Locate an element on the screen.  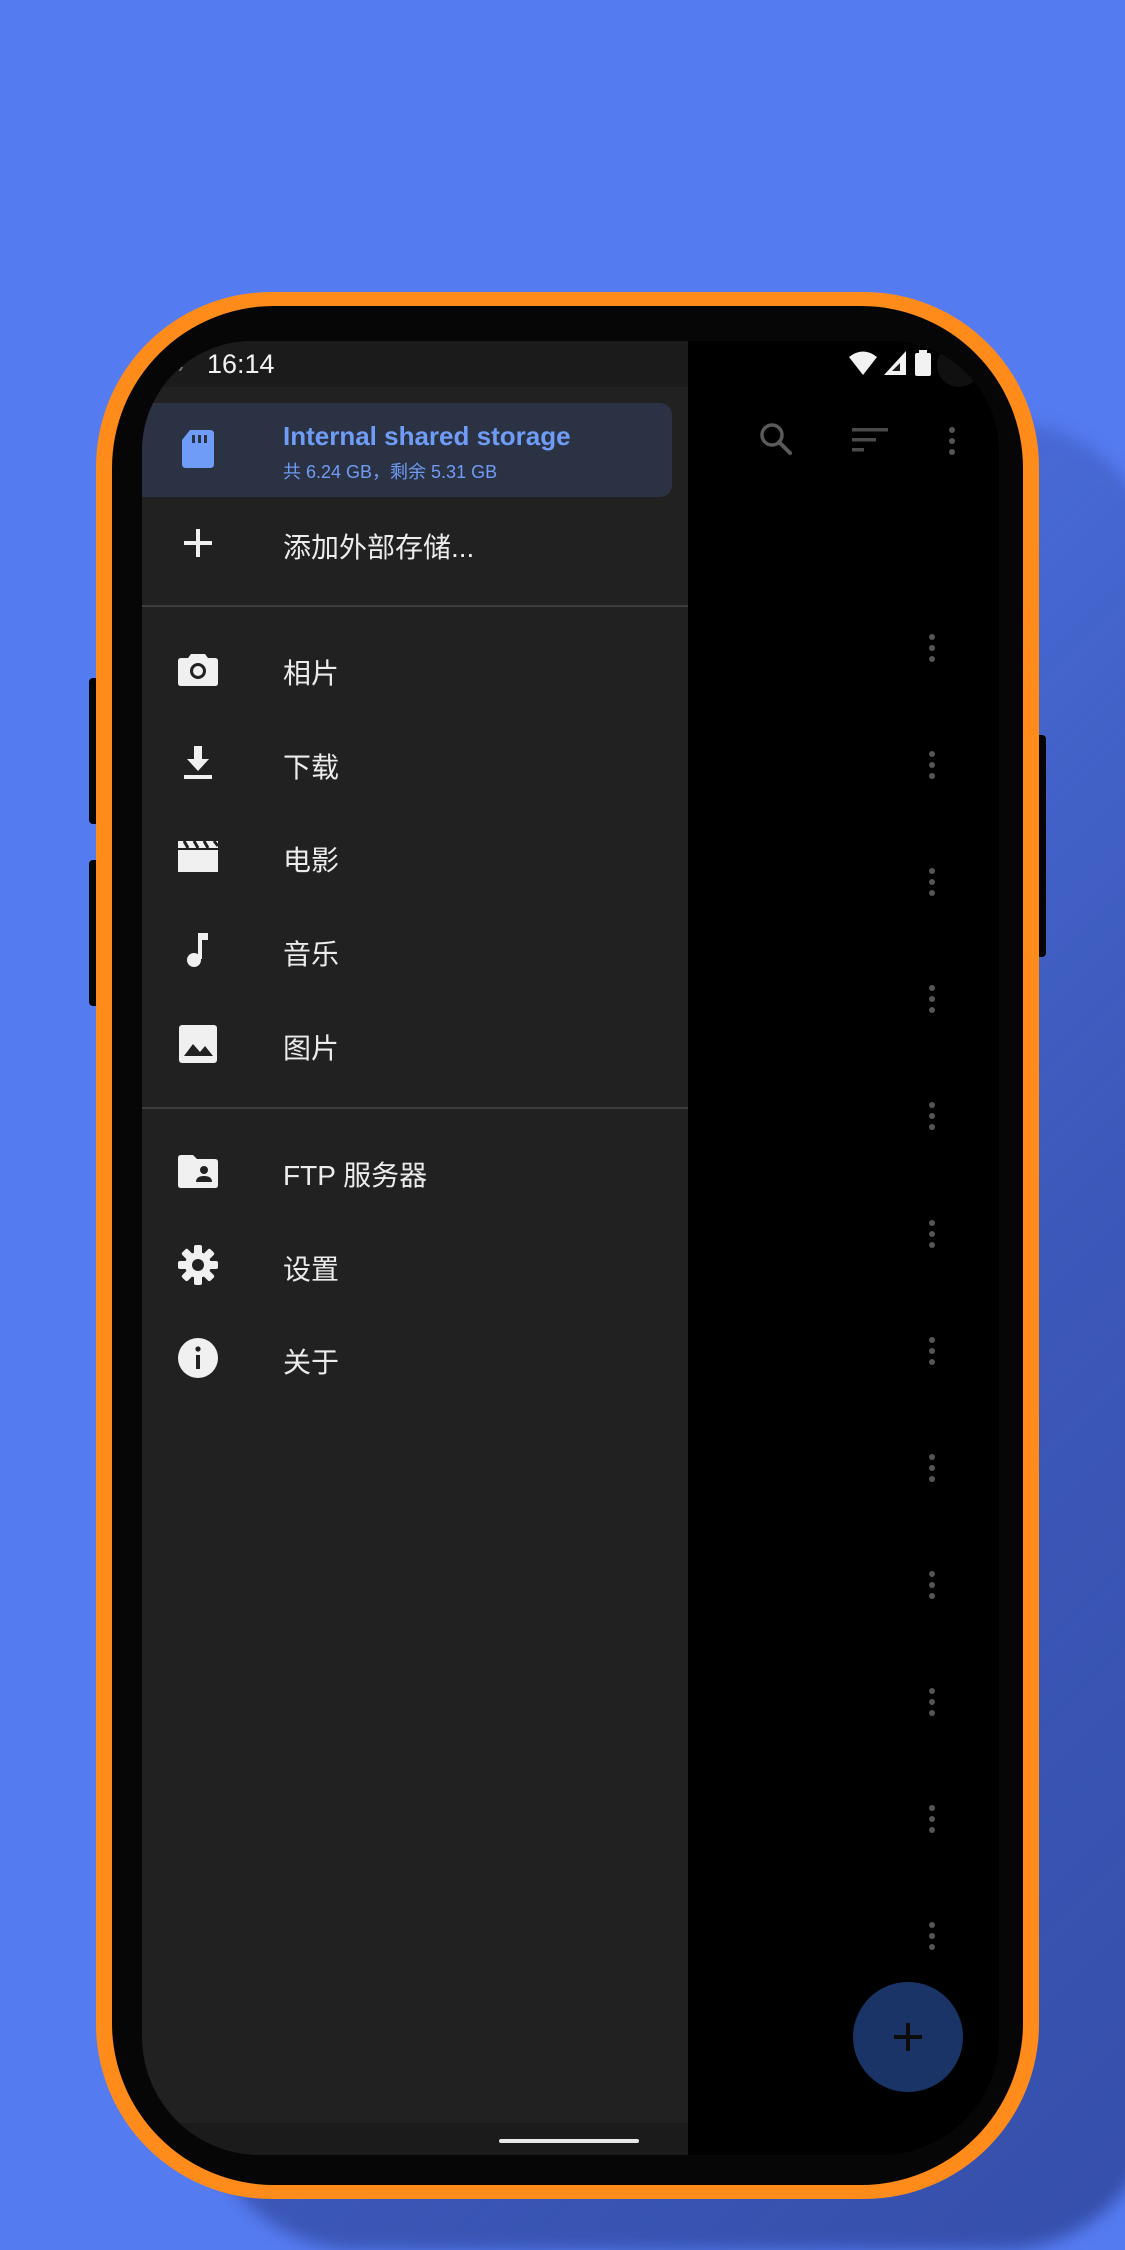
download-icon is located at coordinates (198, 762).